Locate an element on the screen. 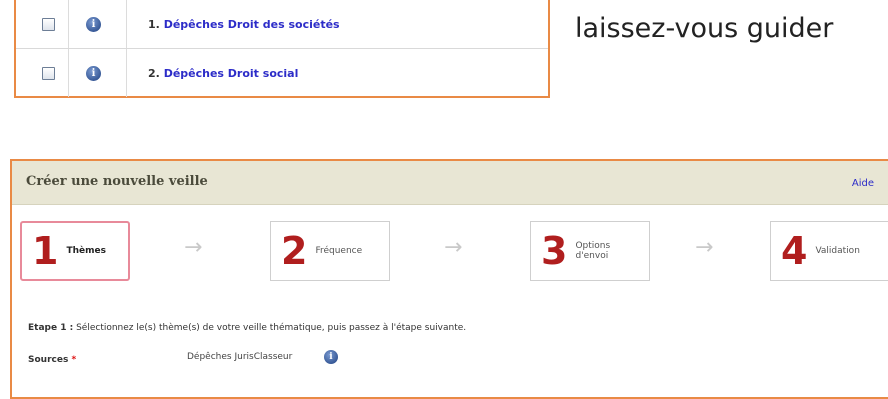 The height and width of the screenshot is (399, 888). list-item: i 2. Dépêches Droit social is located at coordinates (282, 73).